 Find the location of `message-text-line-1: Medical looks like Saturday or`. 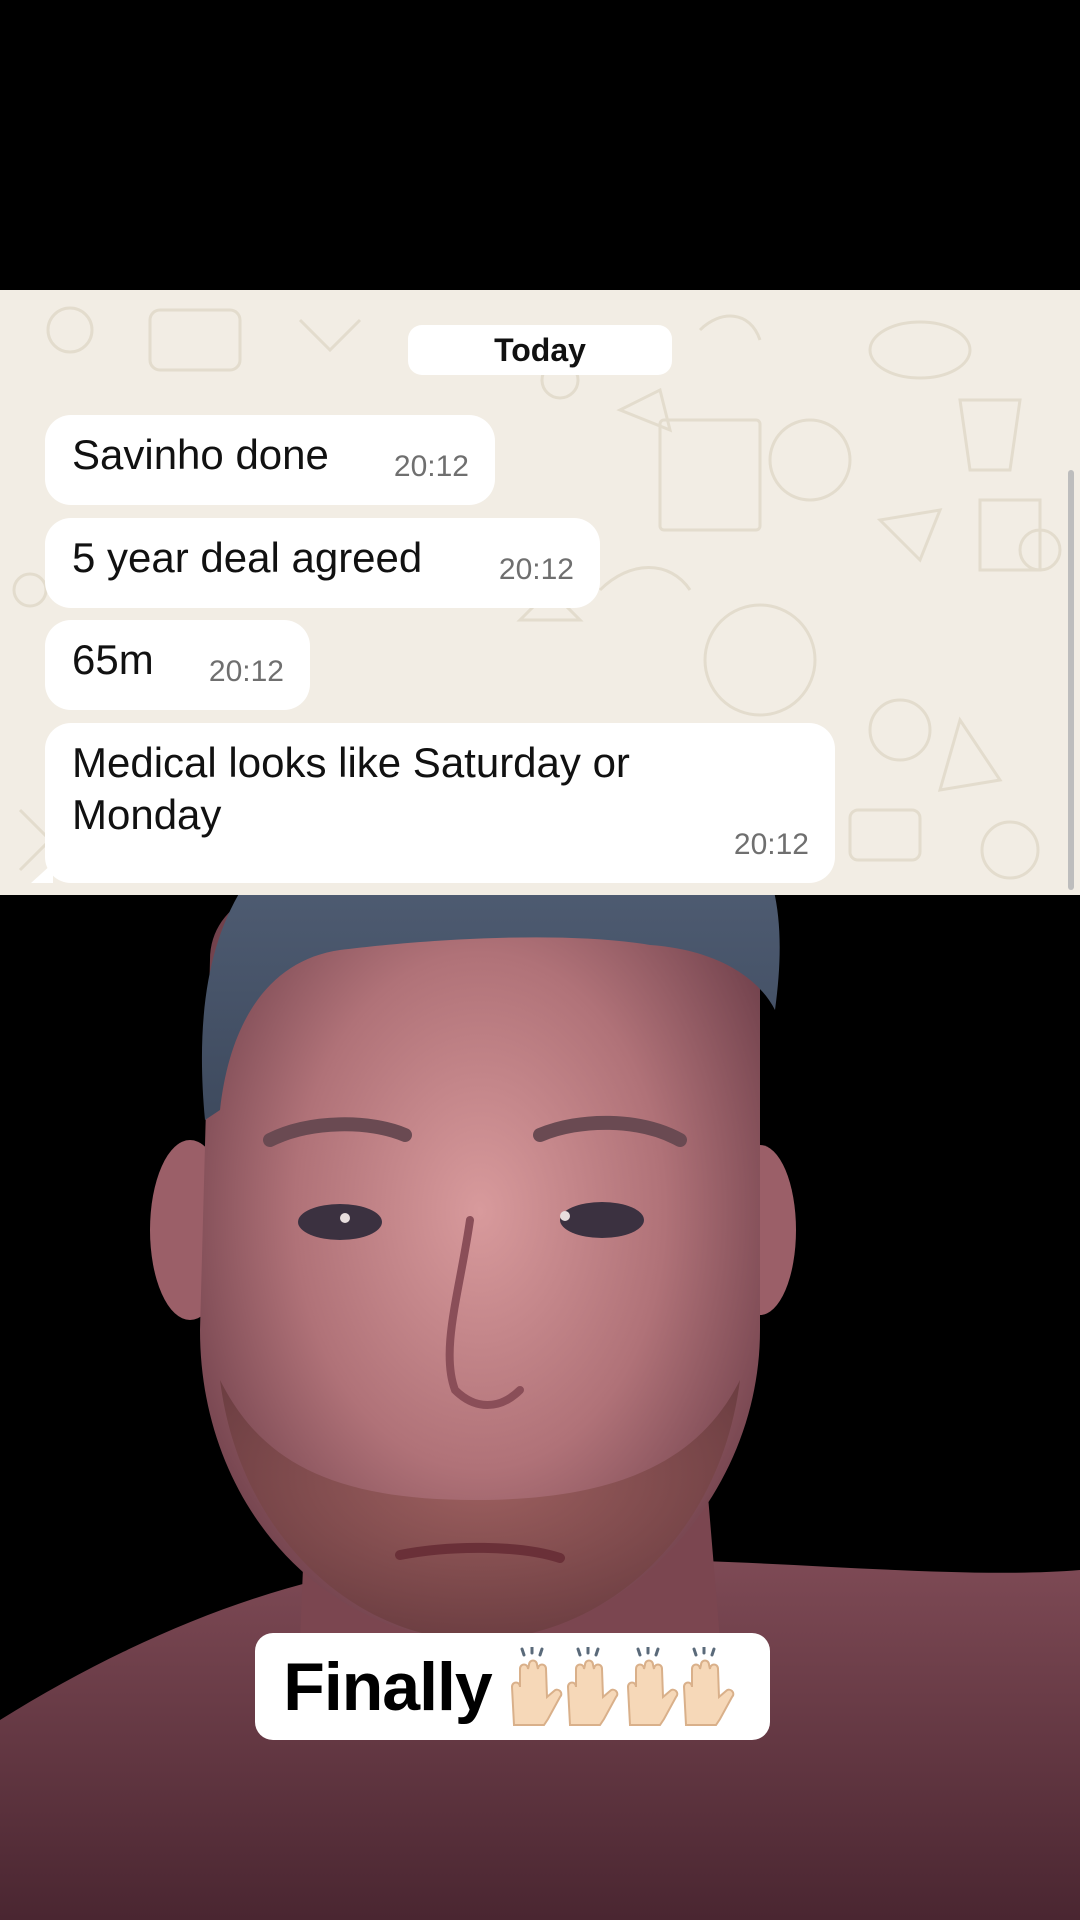

message-text-line-1: Medical looks like Saturday or is located at coordinates (351, 762).